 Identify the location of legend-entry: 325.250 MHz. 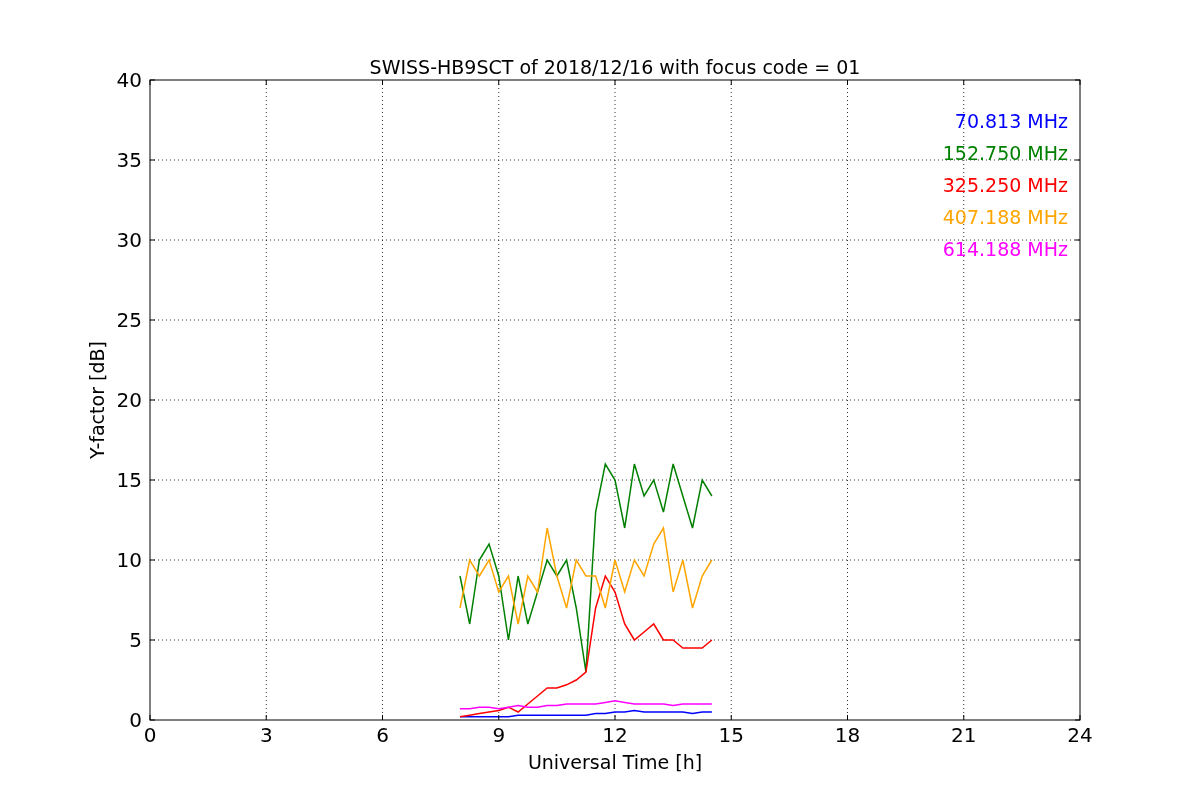
(1005, 185).